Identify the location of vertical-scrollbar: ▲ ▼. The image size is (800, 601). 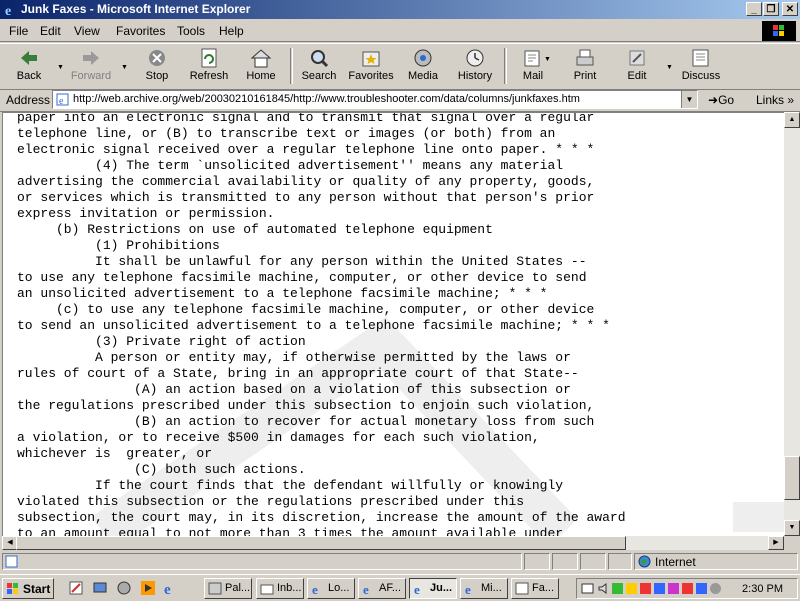
(792, 324).